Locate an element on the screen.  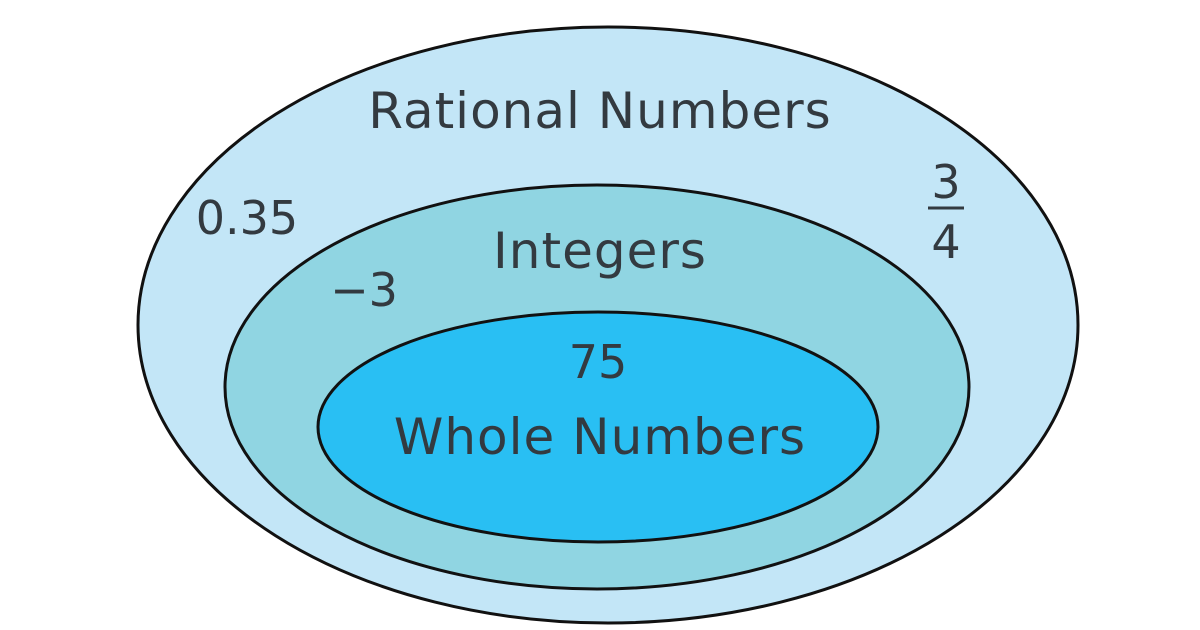
whole-number-element: 75 is located at coordinates (598, 362).